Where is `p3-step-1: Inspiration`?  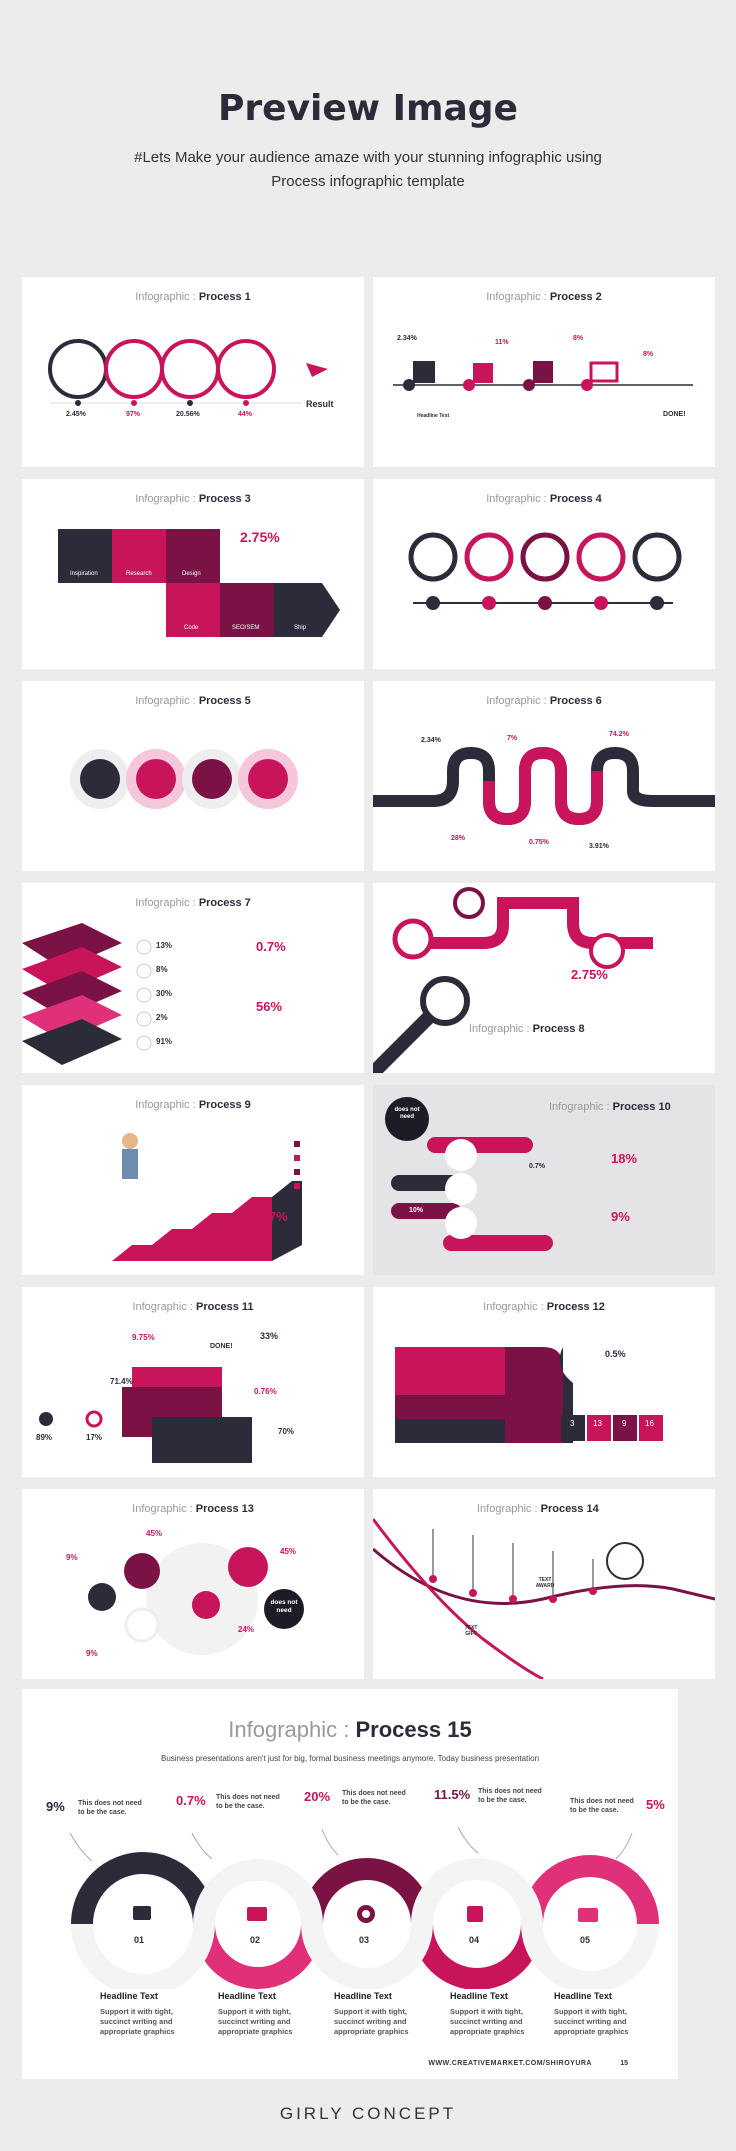 p3-step-1: Inspiration is located at coordinates (84, 574).